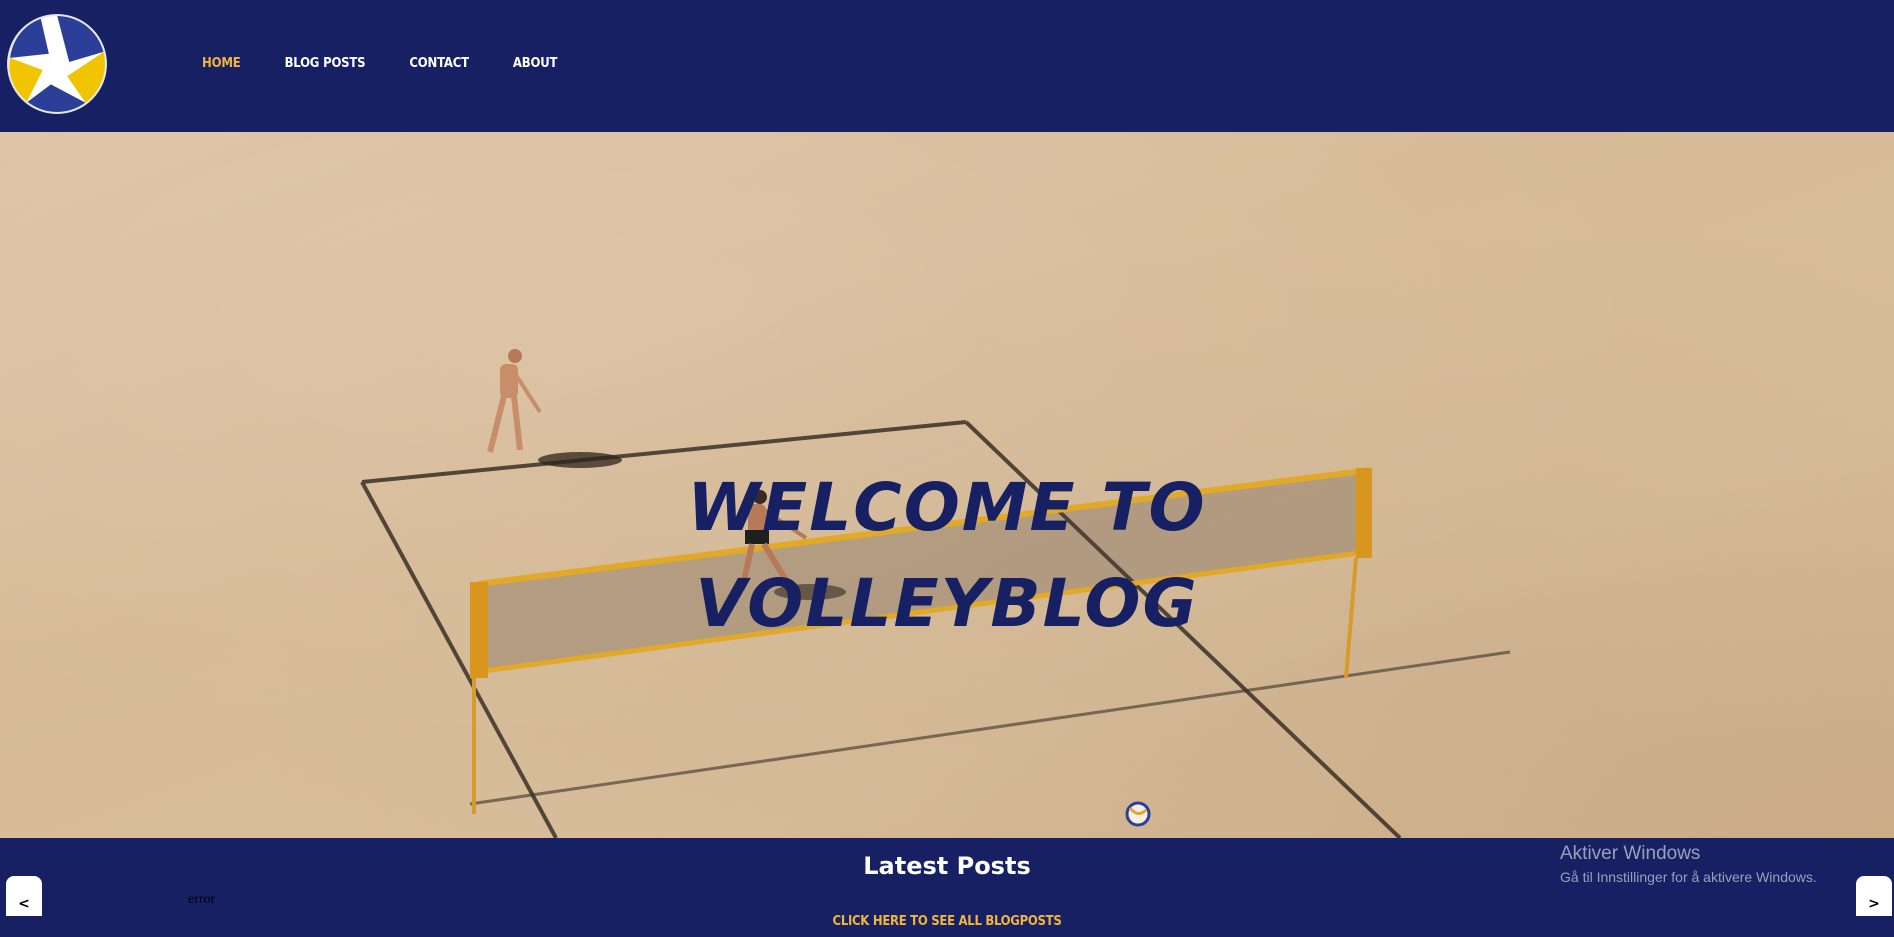  What do you see at coordinates (24, 896) in the screenshot?
I see `carousel-prev-button: <` at bounding box center [24, 896].